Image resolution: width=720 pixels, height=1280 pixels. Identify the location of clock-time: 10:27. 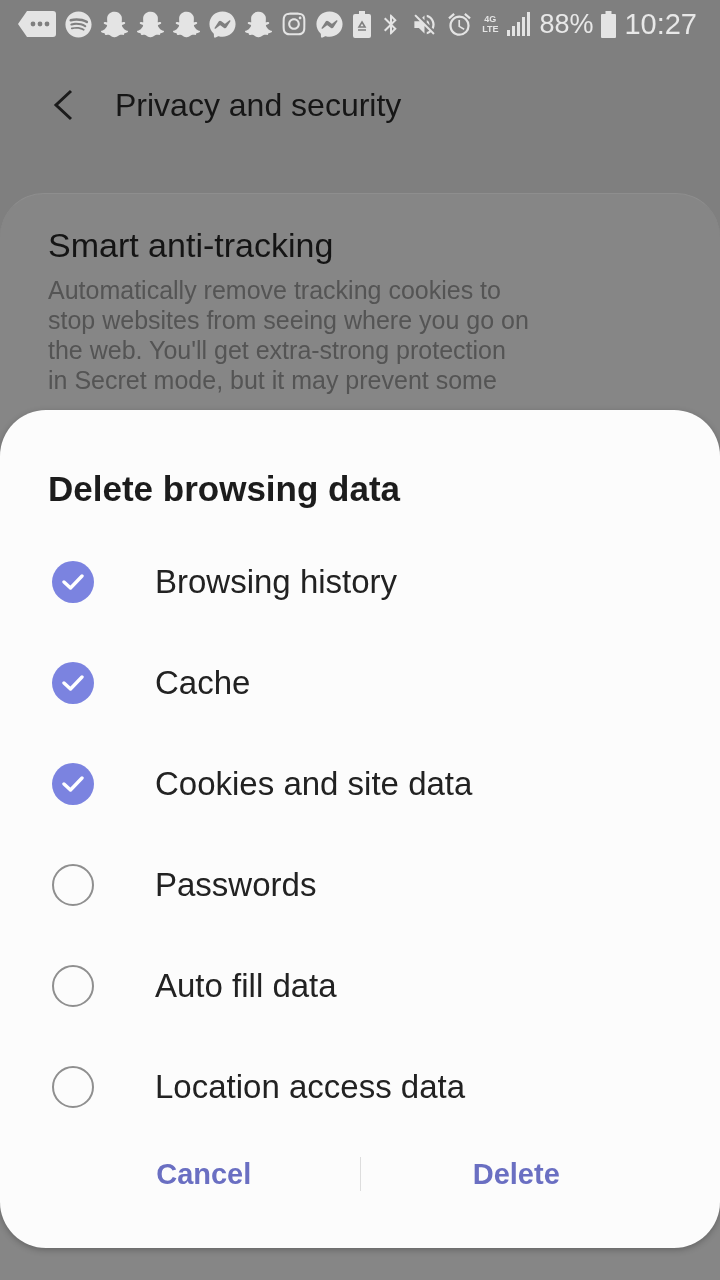
(660, 24).